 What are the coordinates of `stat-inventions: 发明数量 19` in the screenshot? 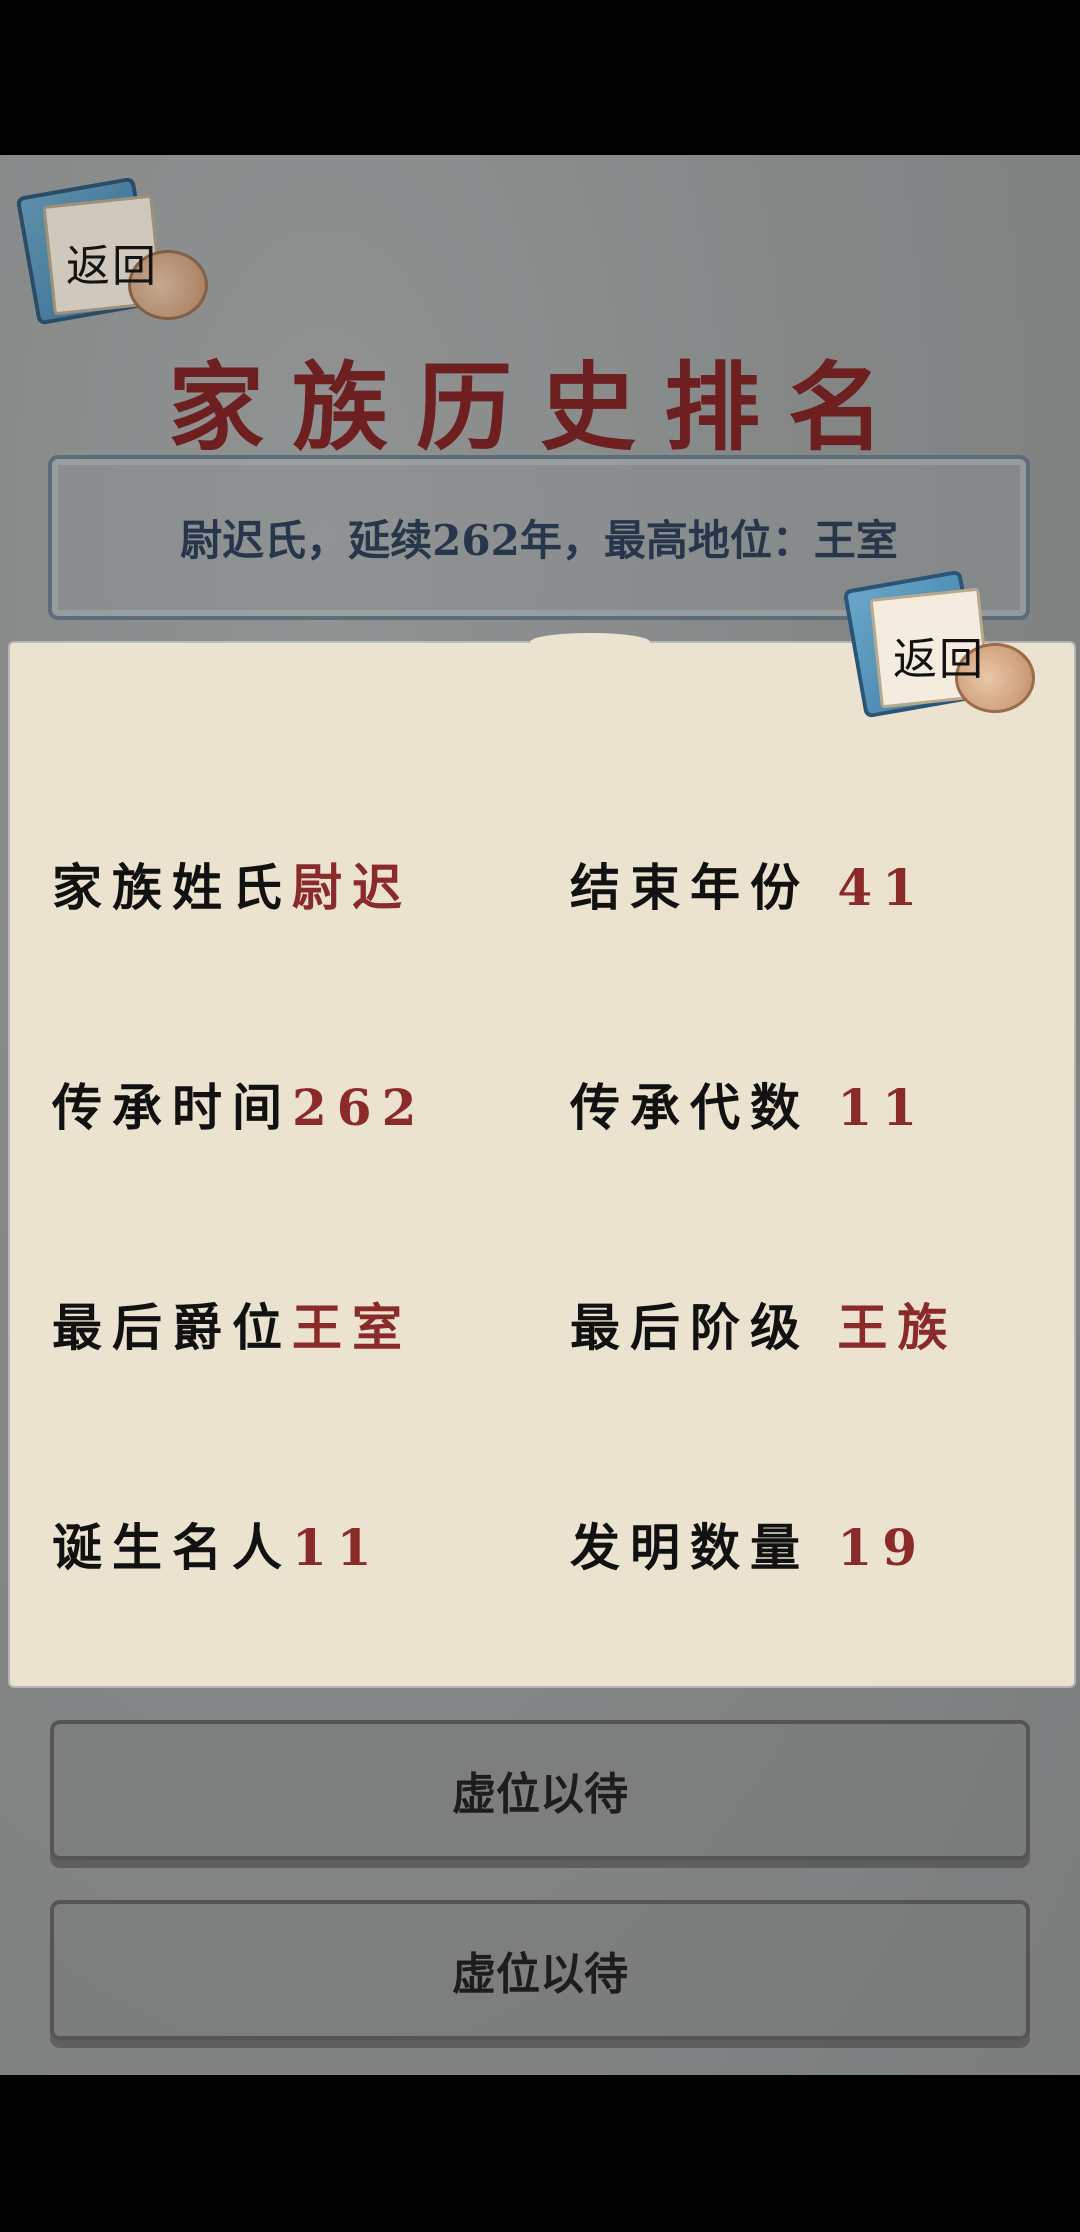 It's located at (749, 1547).